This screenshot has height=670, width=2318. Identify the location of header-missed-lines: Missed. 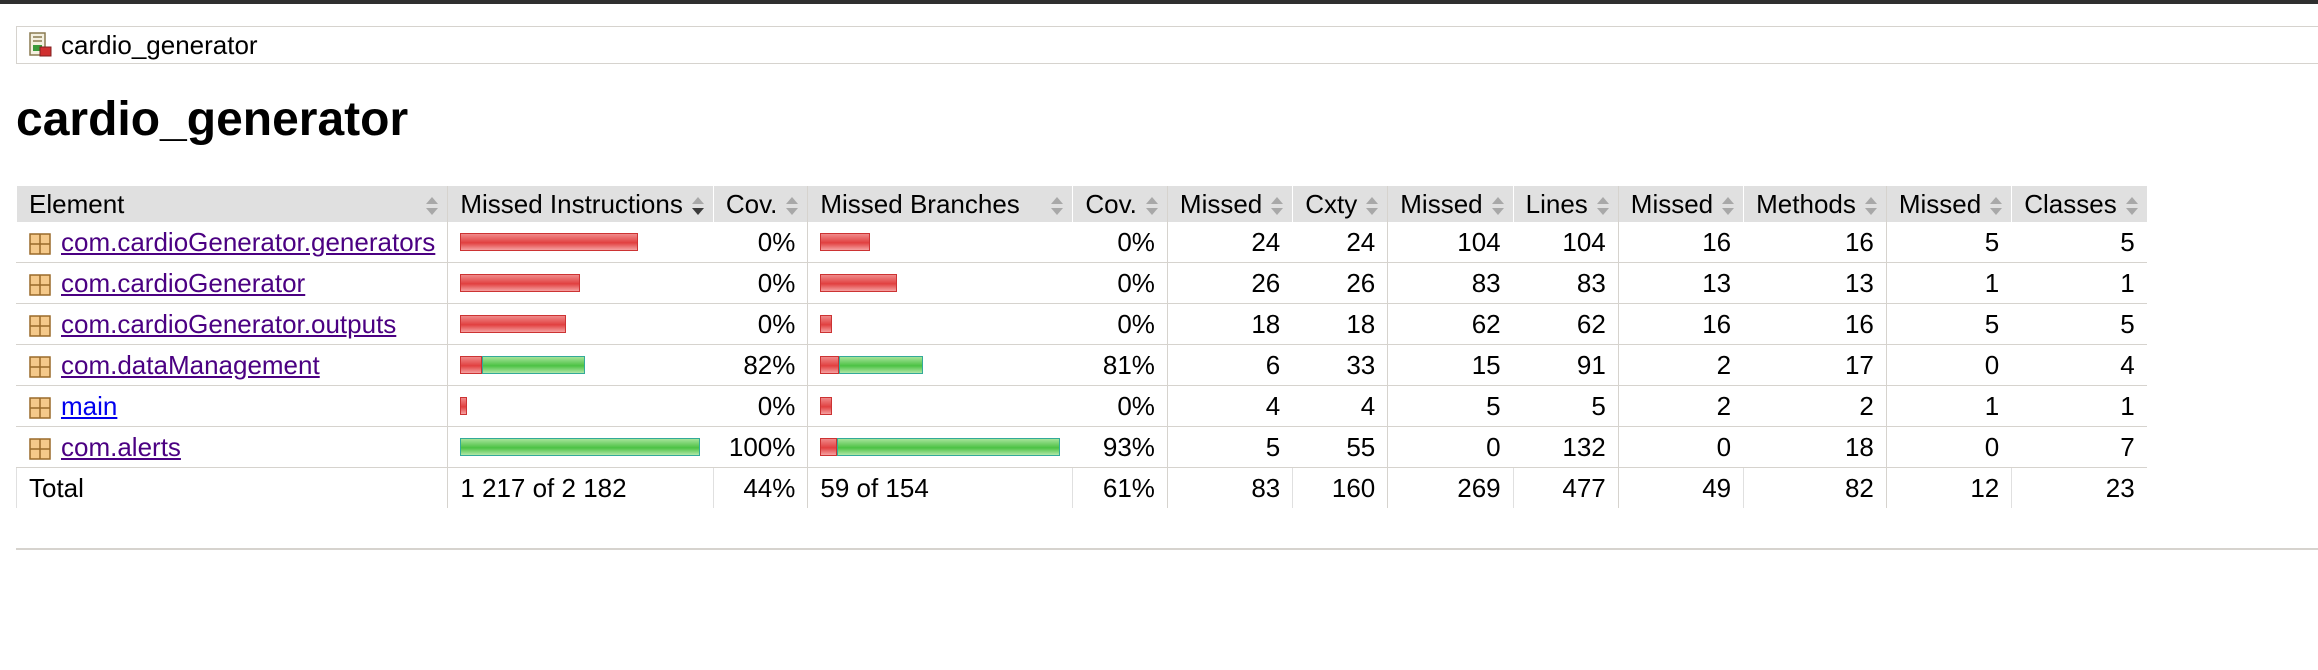
(1450, 204).